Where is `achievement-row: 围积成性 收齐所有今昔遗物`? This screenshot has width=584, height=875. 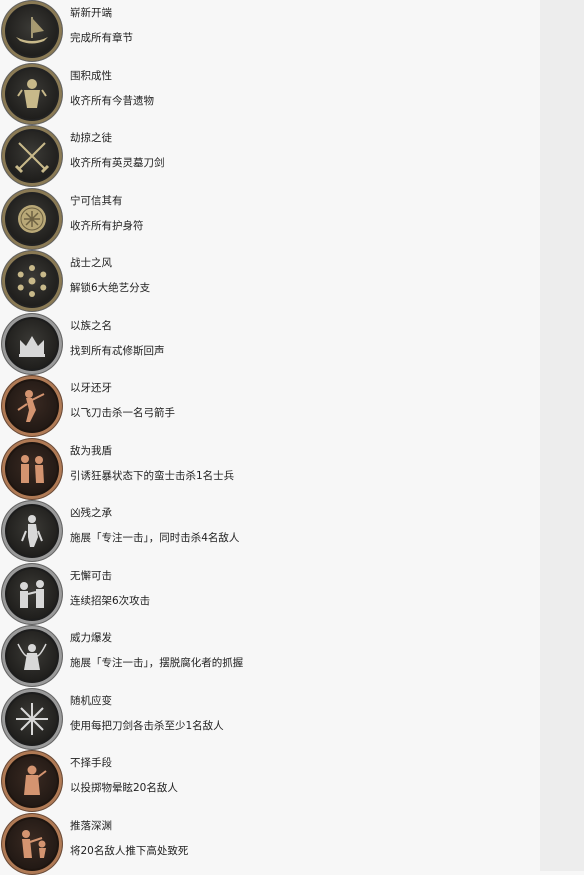
achievement-row: 围积成性 收齐所有今昔遗物 is located at coordinates (270, 94).